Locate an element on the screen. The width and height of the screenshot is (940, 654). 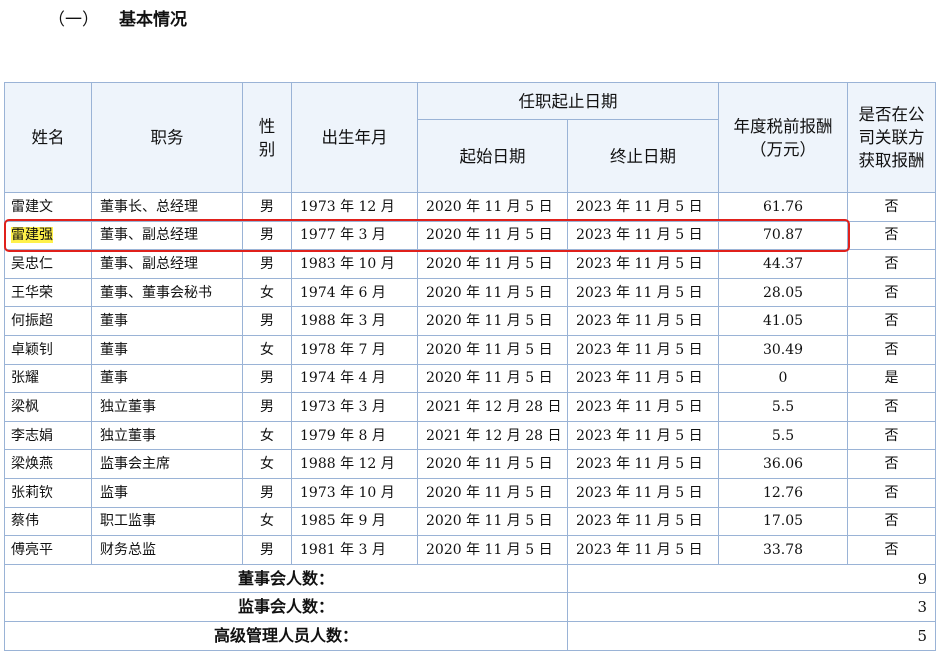
summary-value: 9 is located at coordinates (751, 578).